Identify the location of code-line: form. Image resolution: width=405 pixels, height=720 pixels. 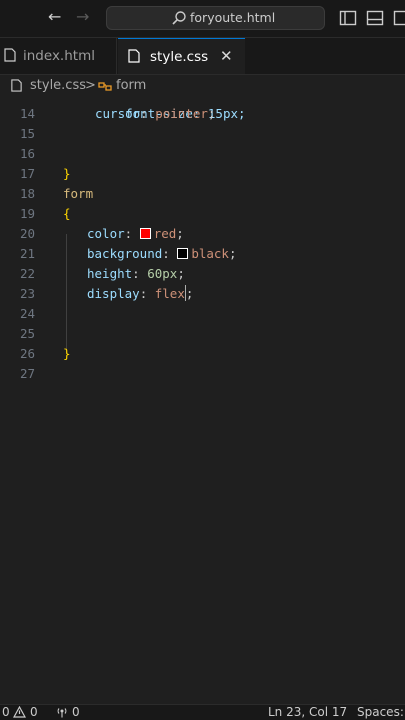
(78, 193).